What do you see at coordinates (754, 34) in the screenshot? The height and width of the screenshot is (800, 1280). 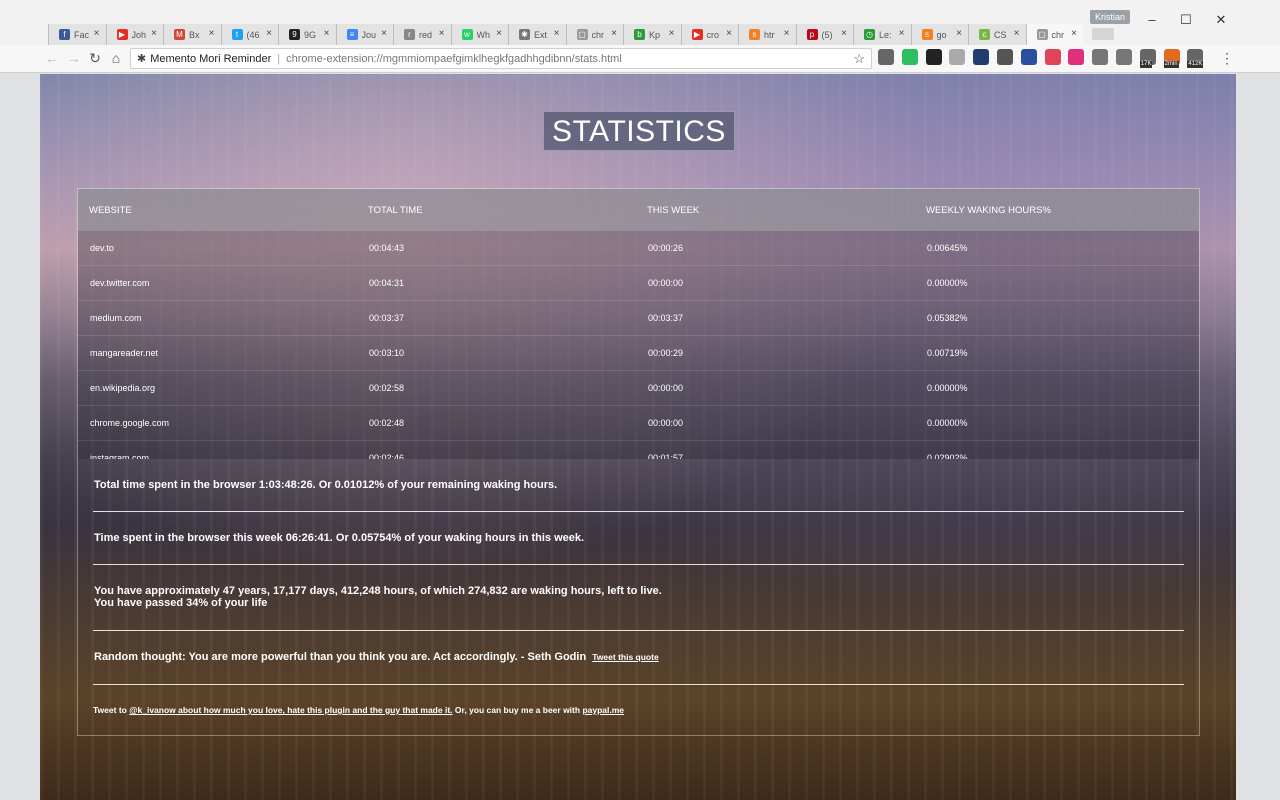 I see `stackoverflow-icon: s` at bounding box center [754, 34].